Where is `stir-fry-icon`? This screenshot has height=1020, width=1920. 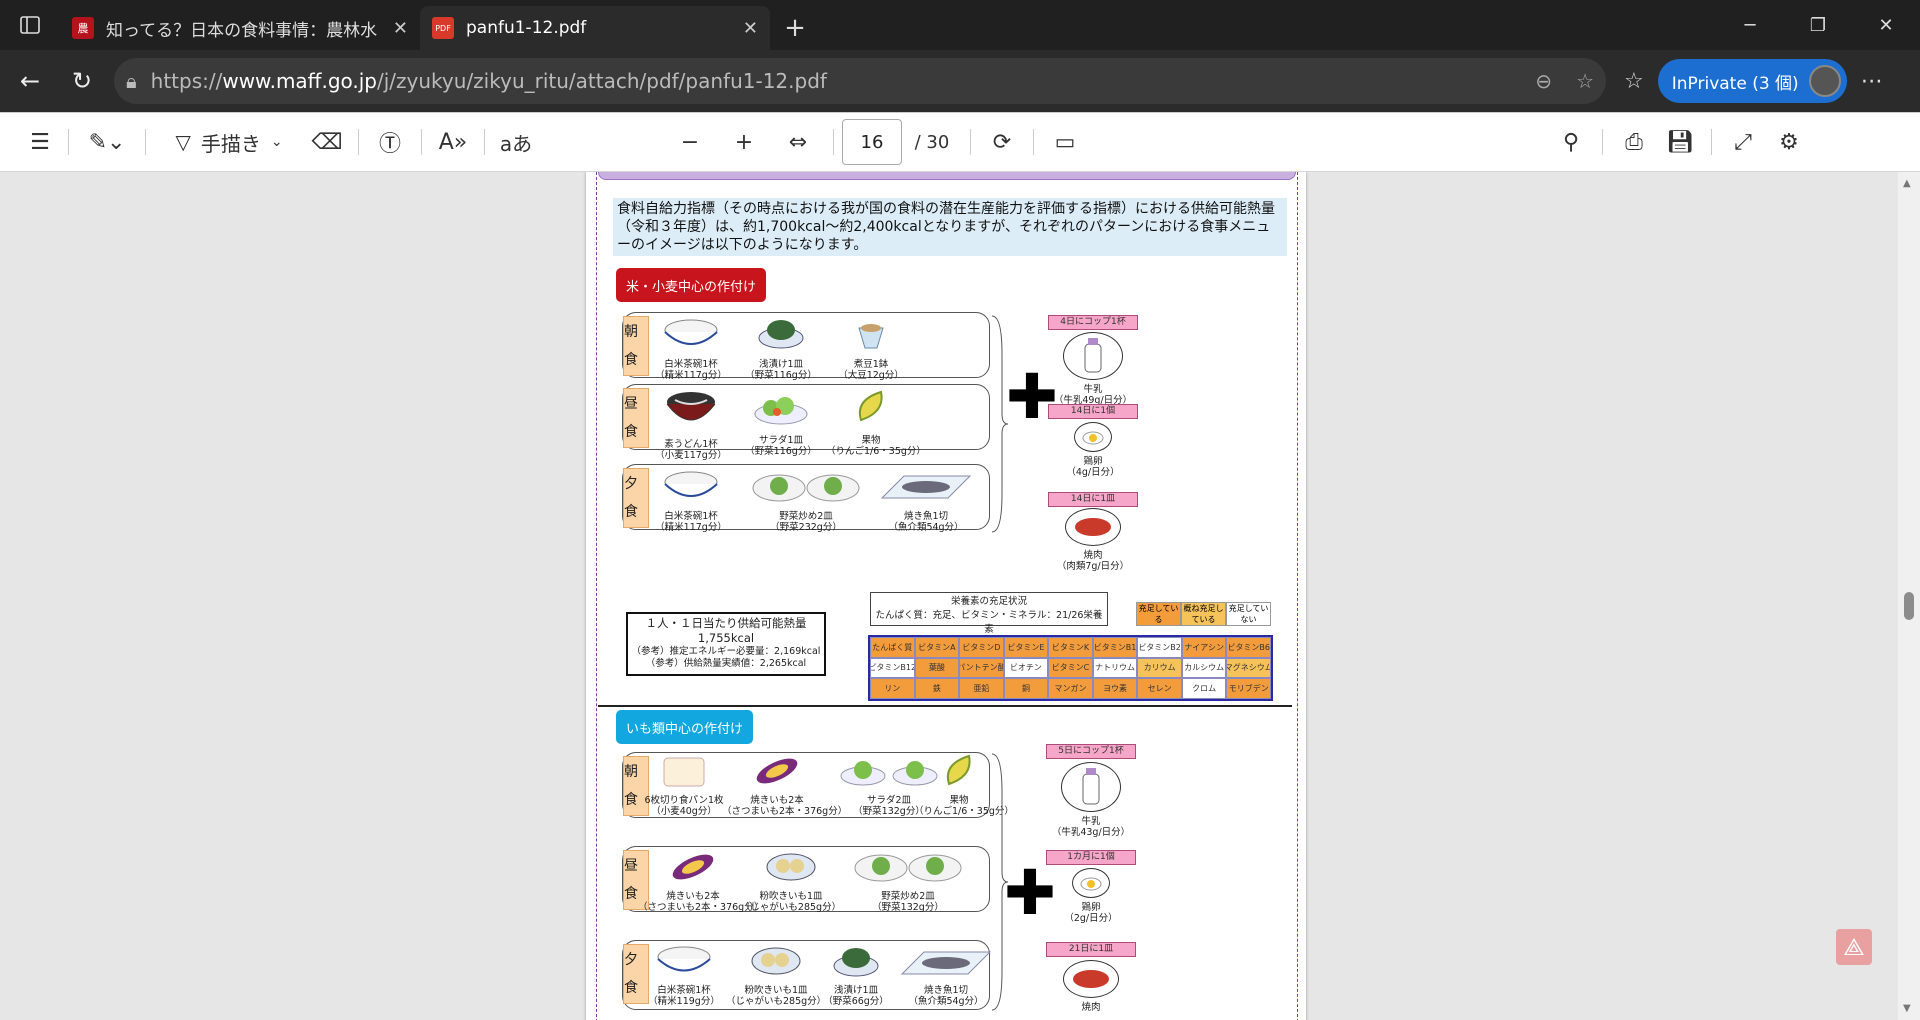
stir-fry-icon is located at coordinates (806, 488).